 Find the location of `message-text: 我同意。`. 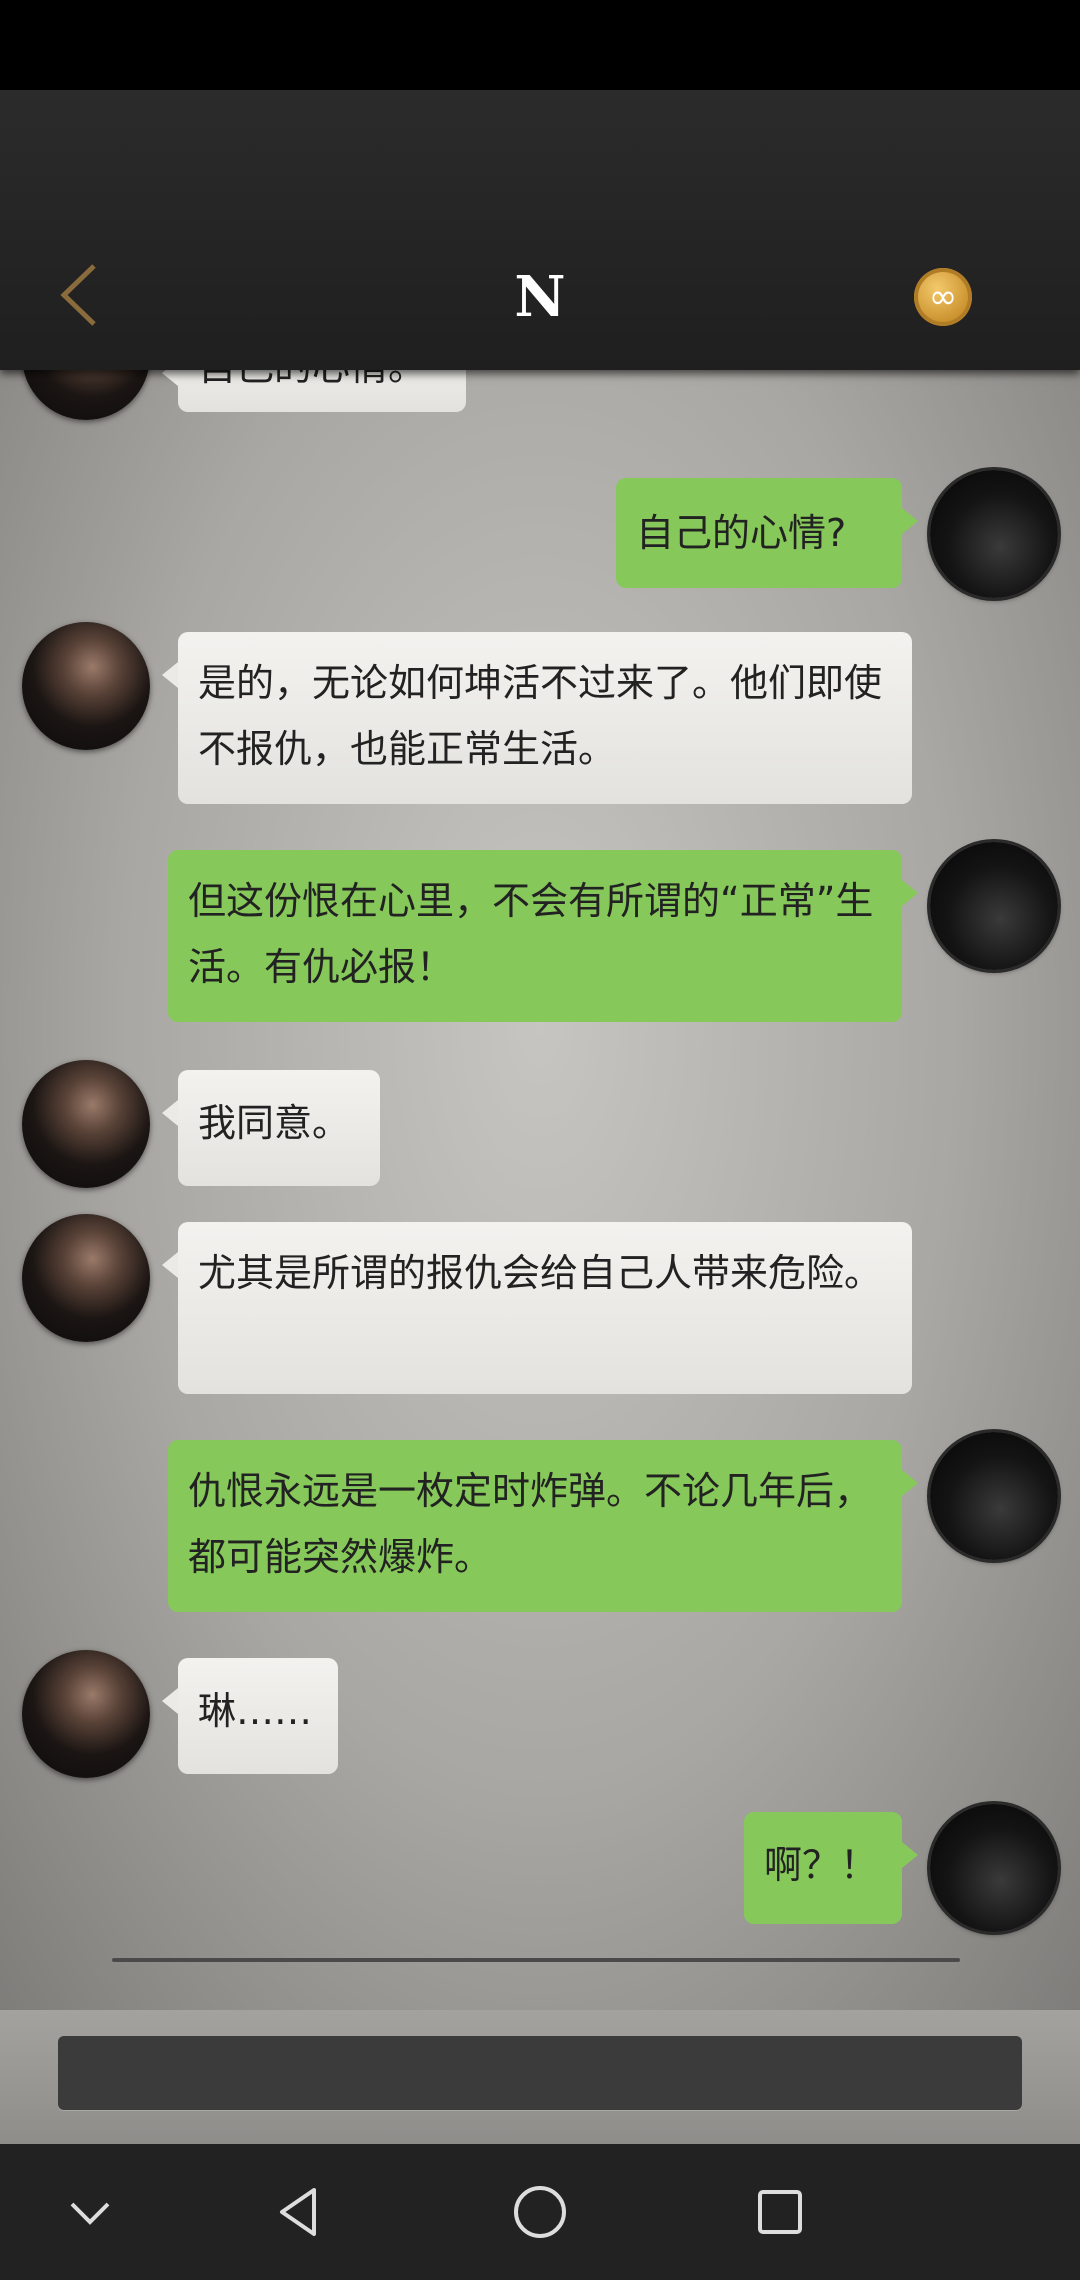

message-text: 我同意。 is located at coordinates (274, 1123).